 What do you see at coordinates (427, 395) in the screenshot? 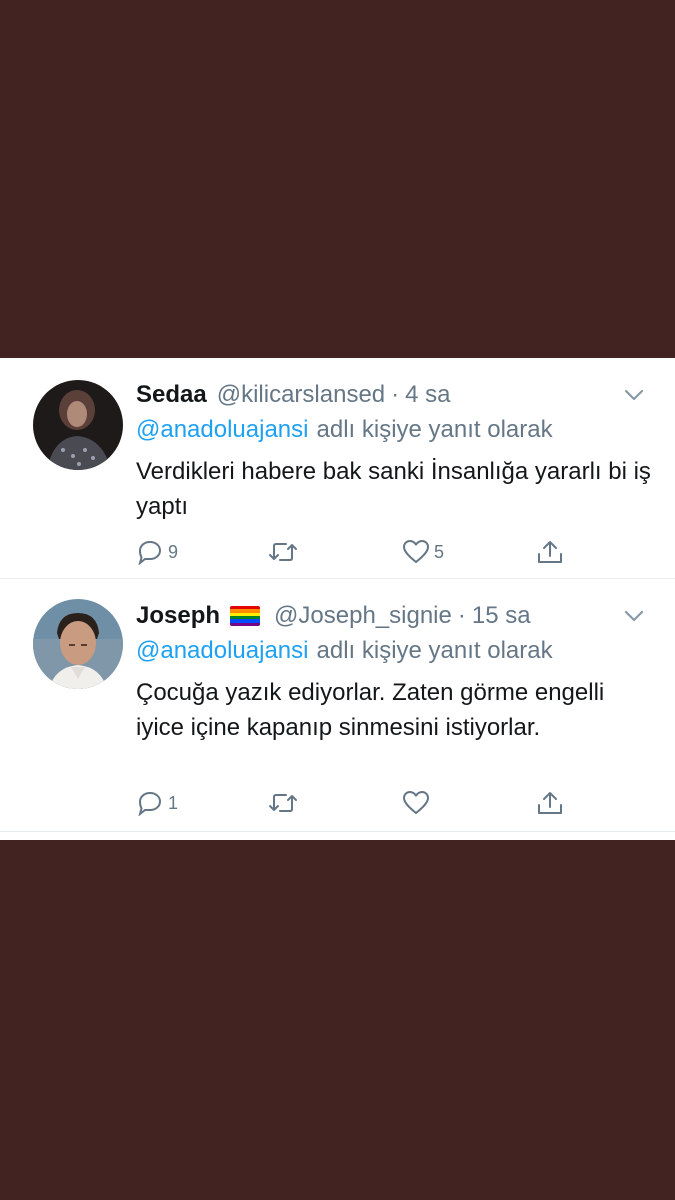
I see `timestamp: 4 sa` at bounding box center [427, 395].